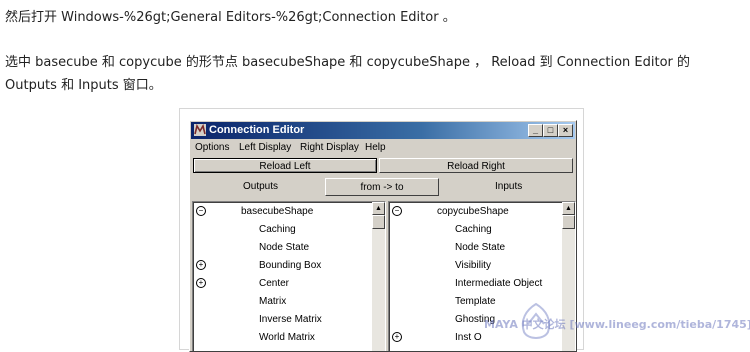 The height and width of the screenshot is (352, 750). What do you see at coordinates (274, 283) in the screenshot?
I see `attribute-label: Center` at bounding box center [274, 283].